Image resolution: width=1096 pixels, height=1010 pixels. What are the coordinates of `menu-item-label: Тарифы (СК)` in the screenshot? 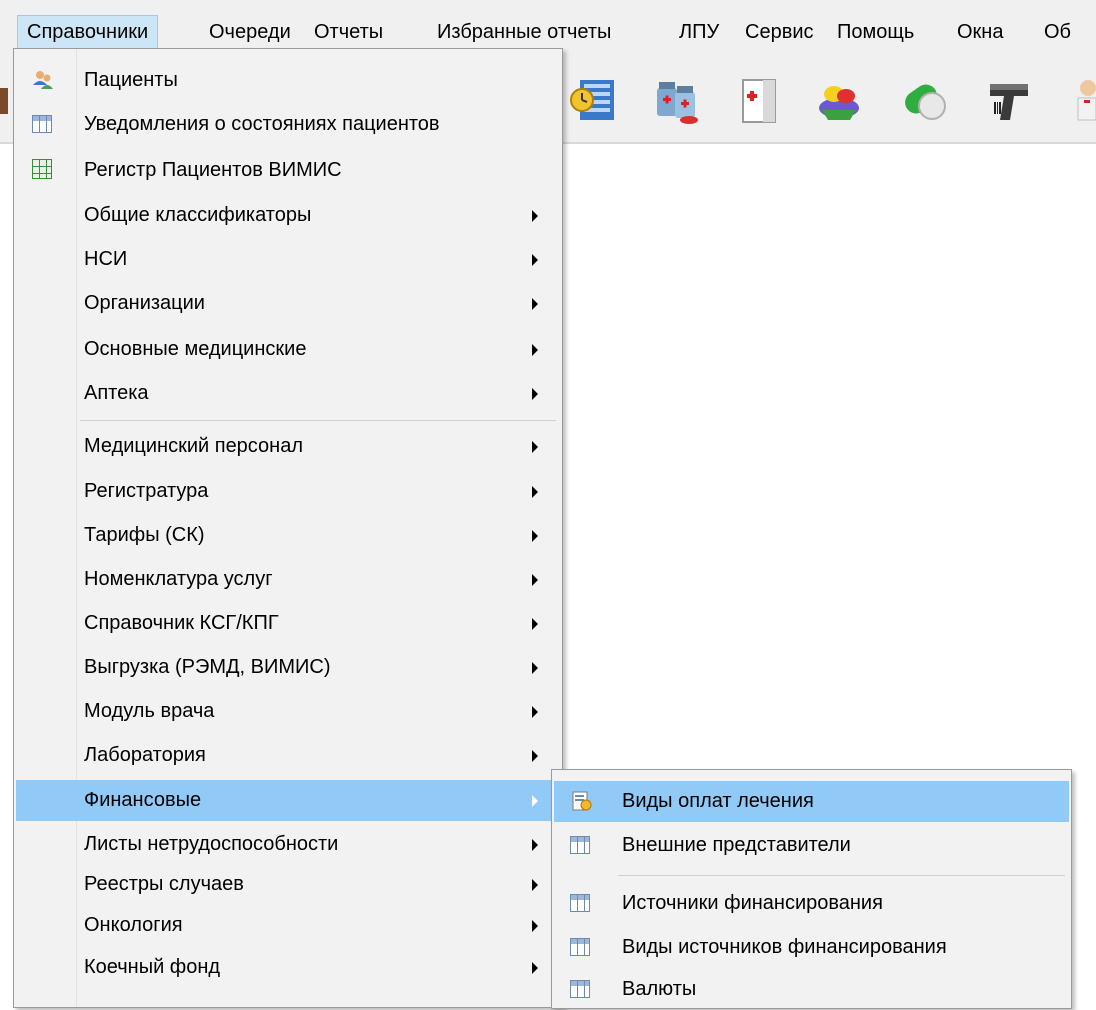 It's located at (144, 535).